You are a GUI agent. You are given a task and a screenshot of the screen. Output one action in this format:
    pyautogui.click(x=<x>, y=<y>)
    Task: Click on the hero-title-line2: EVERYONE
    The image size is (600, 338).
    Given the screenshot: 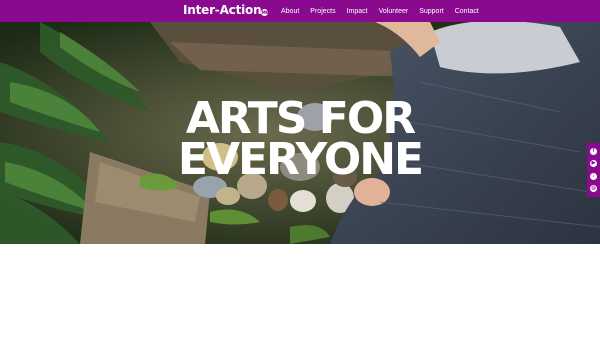 What is the action you would take?
    pyautogui.click(x=300, y=159)
    